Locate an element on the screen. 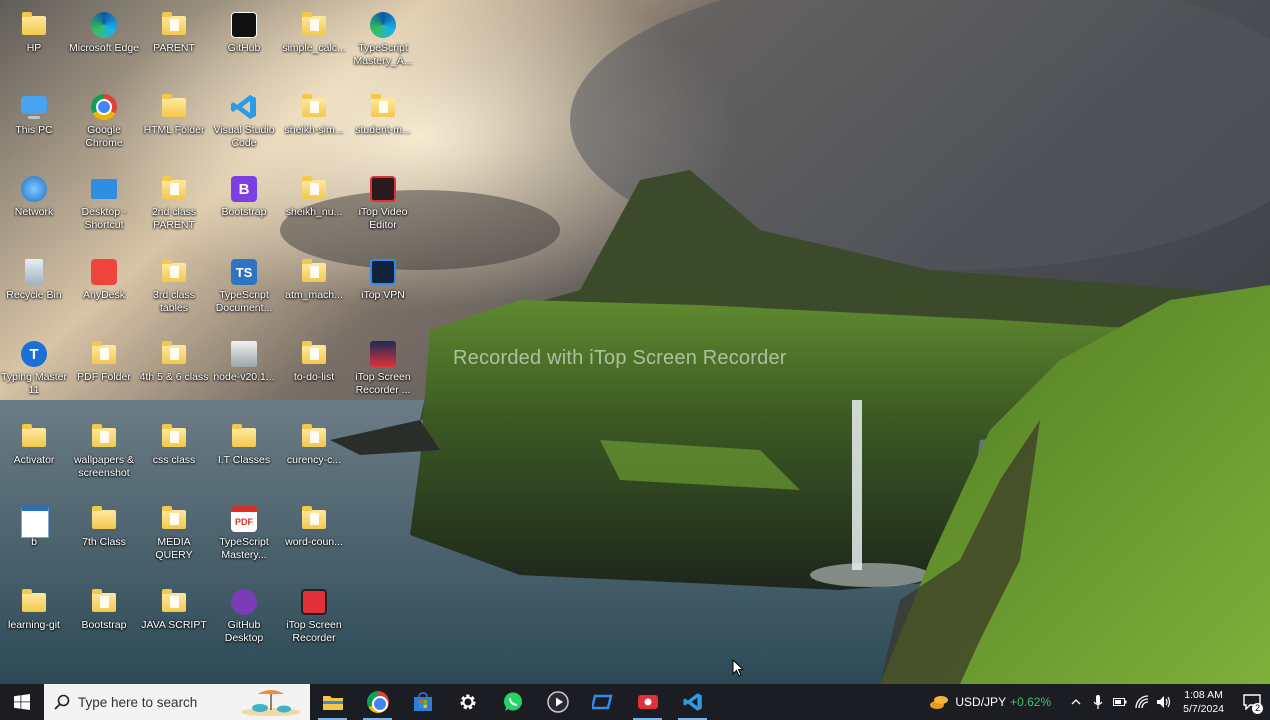 This screenshot has width=1270, height=720. taskbar-file-explorer is located at coordinates (332, 702).